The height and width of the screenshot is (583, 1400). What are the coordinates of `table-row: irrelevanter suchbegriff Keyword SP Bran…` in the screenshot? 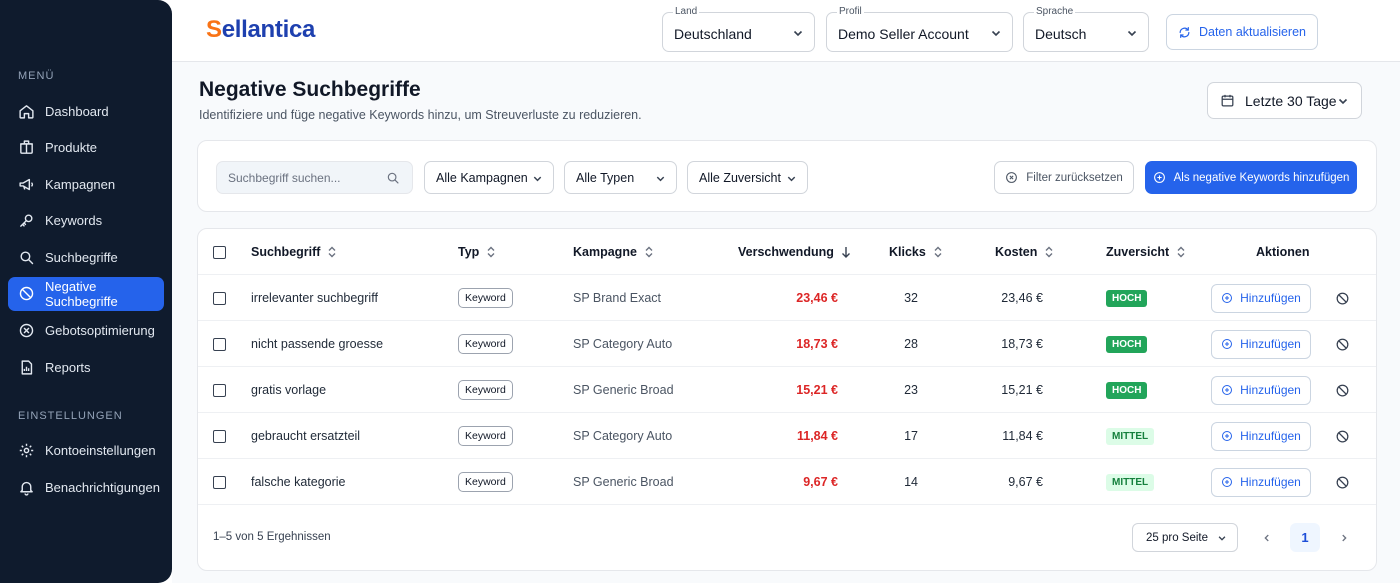 It's located at (787, 298).